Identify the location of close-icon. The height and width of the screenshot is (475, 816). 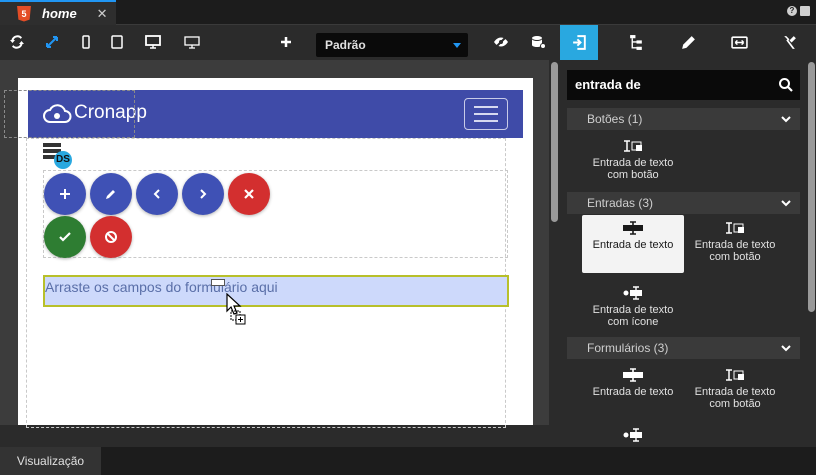
(249, 194).